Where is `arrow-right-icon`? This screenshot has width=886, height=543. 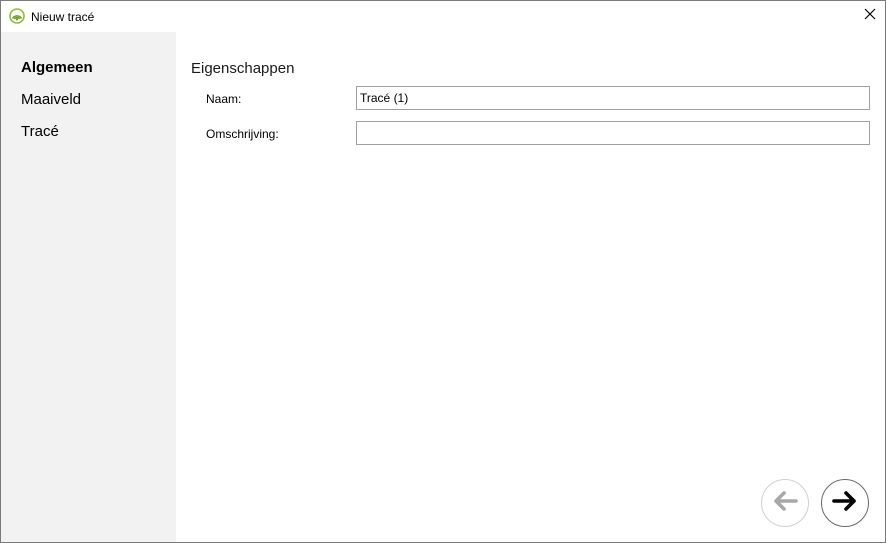
arrow-right-icon is located at coordinates (845, 503).